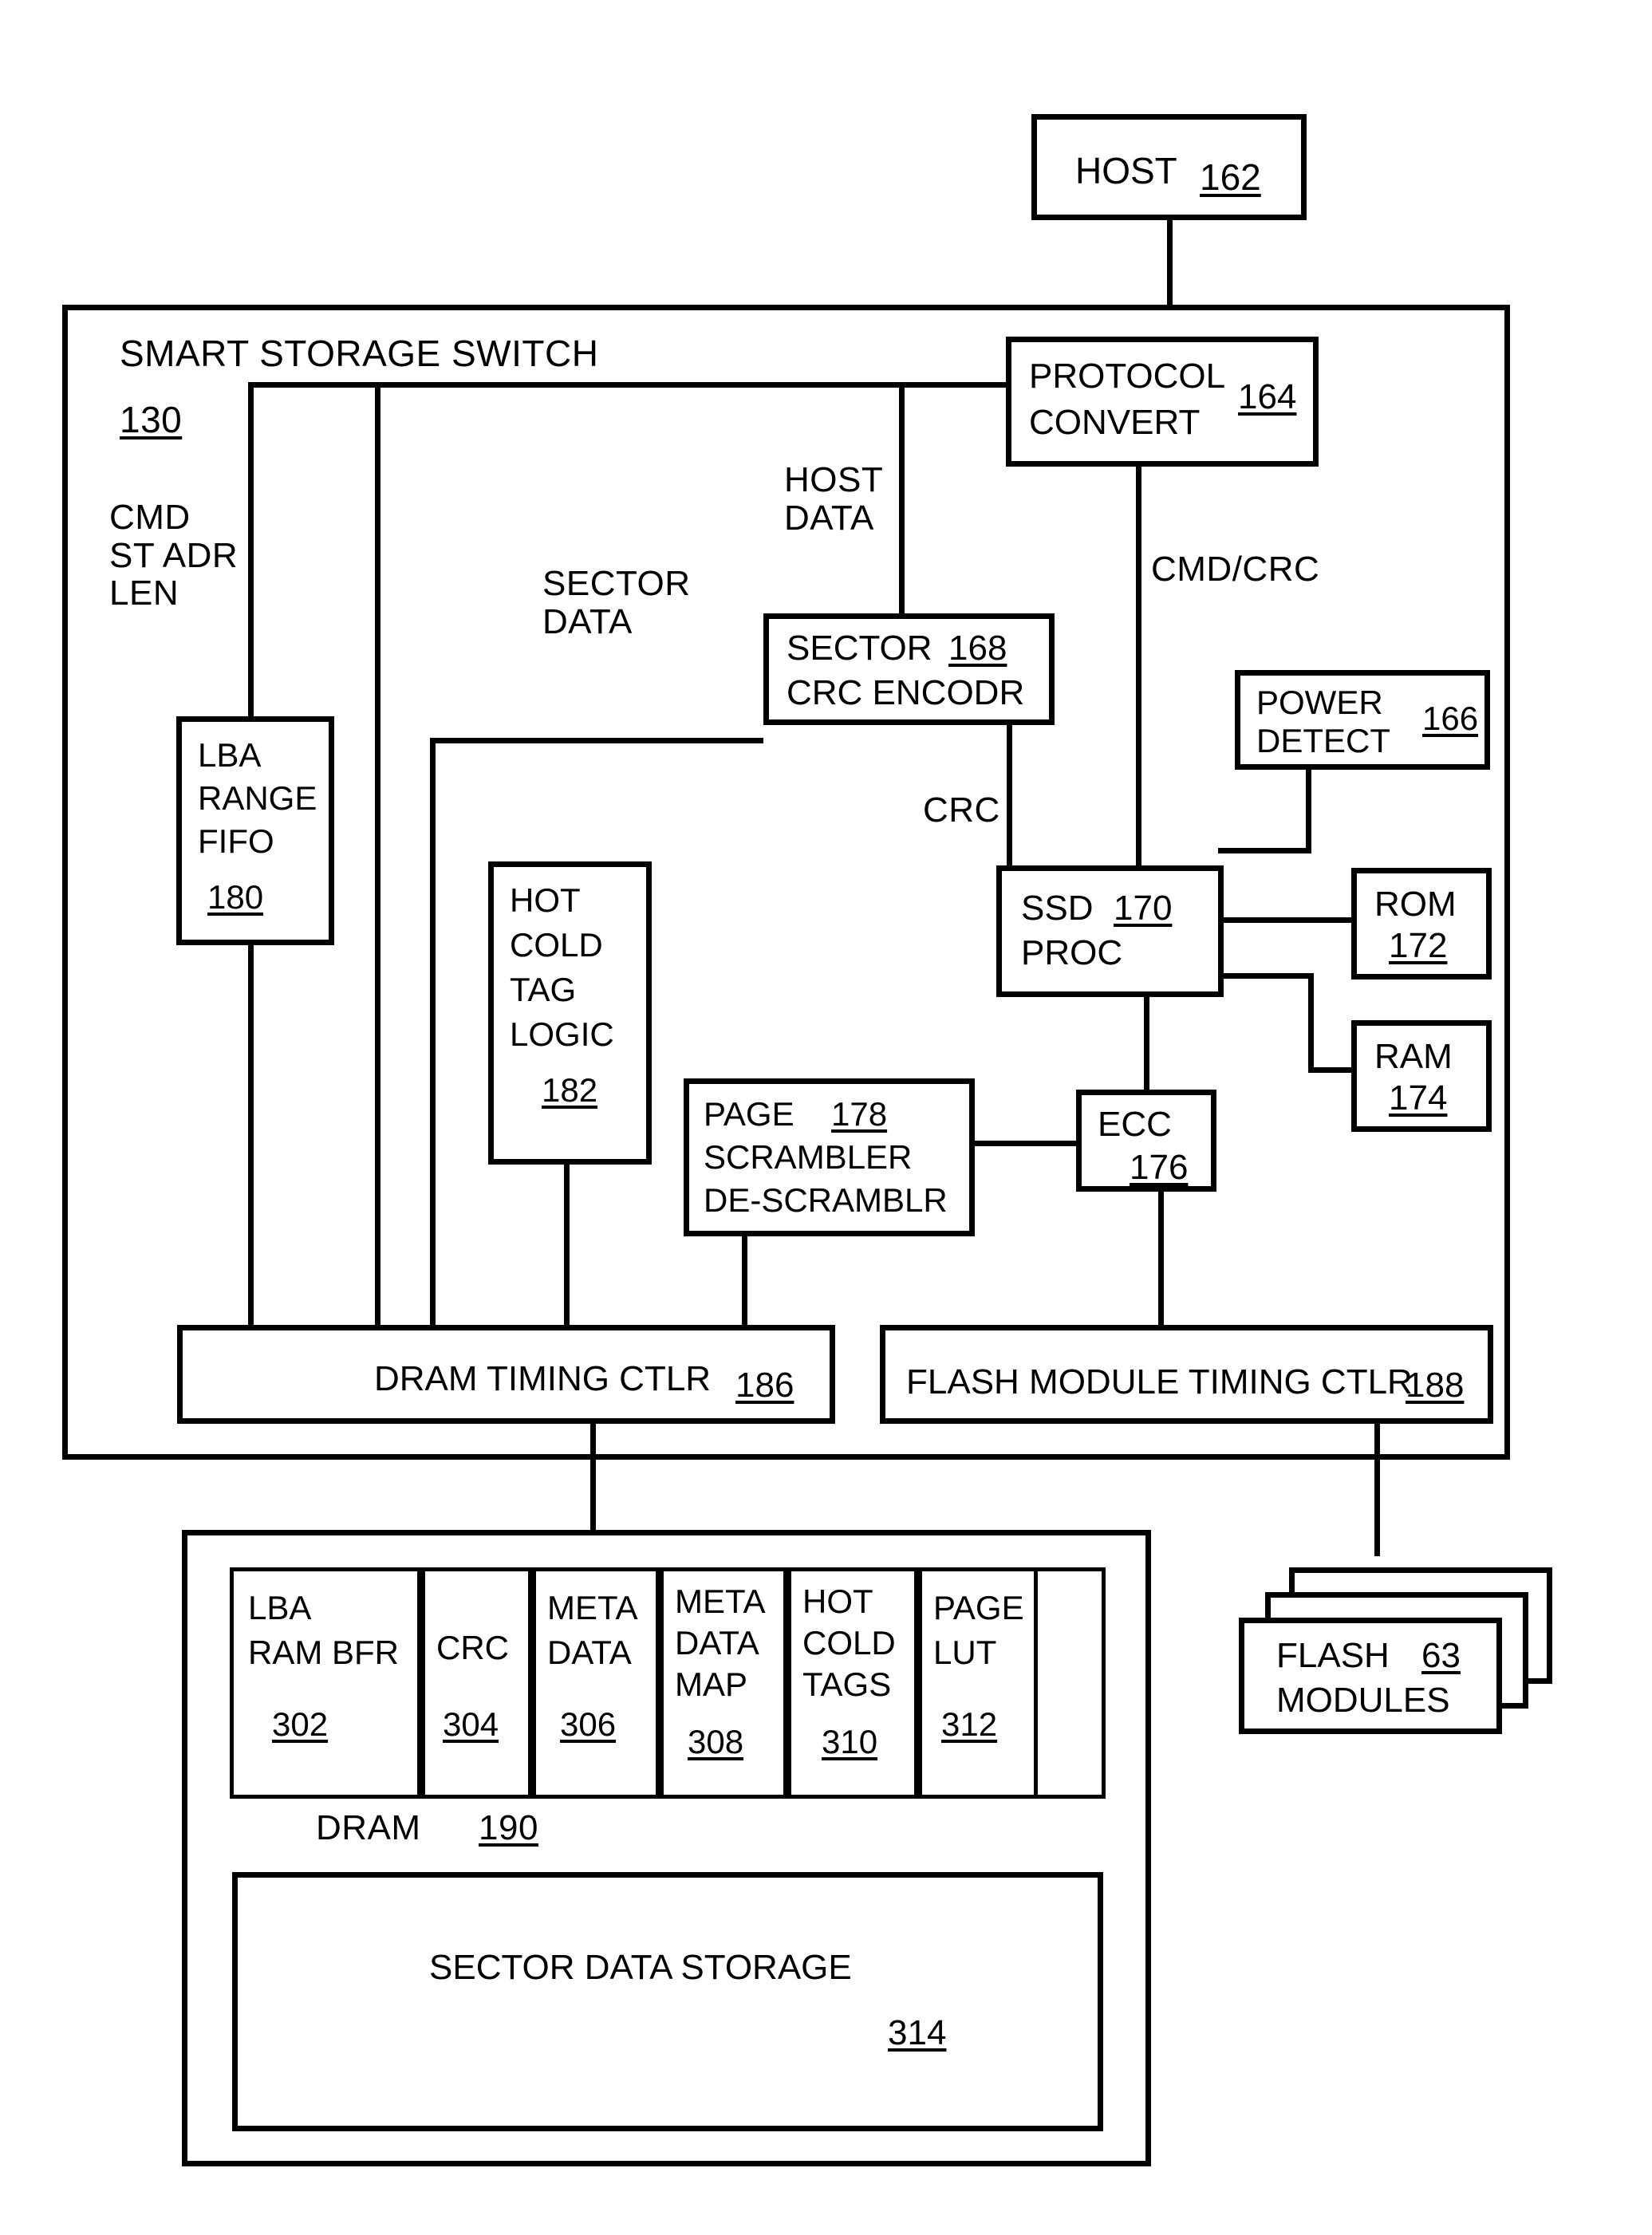 The height and width of the screenshot is (2235, 1652). I want to click on wire-flash-ctlr-down, so click(1377, 1489).